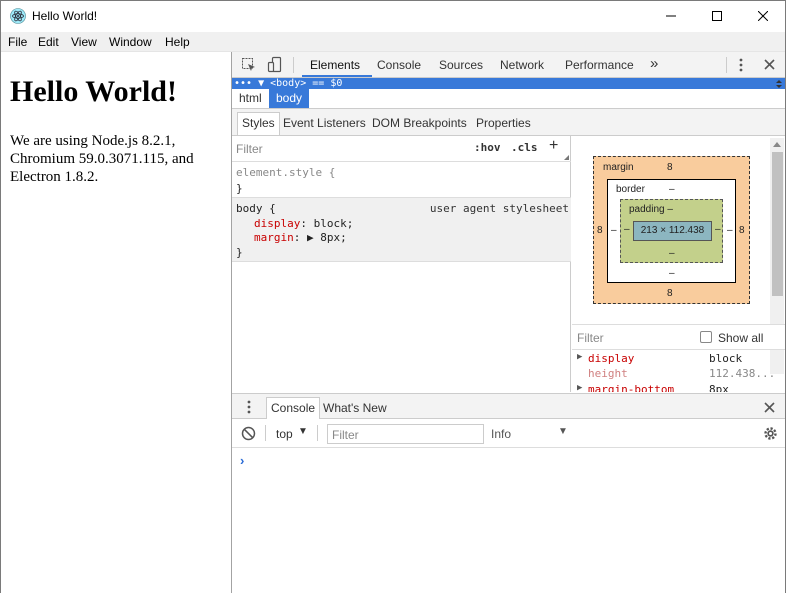 This screenshot has width=786, height=593. Describe the element at coordinates (288, 83) in the screenshot. I see `dom-node-text: ••• ▼ <body> == $0` at that location.